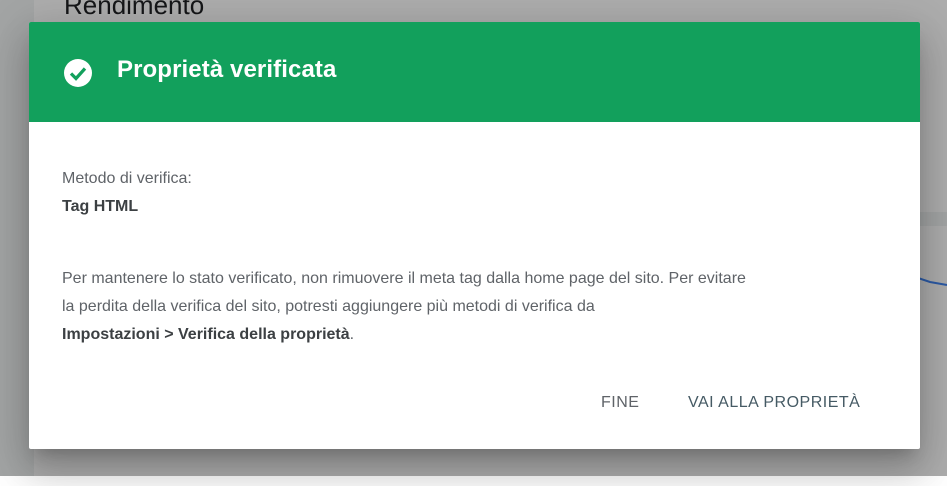  What do you see at coordinates (206, 334) in the screenshot?
I see `settings-path: Impostazioni > Verifica della proprietà` at bounding box center [206, 334].